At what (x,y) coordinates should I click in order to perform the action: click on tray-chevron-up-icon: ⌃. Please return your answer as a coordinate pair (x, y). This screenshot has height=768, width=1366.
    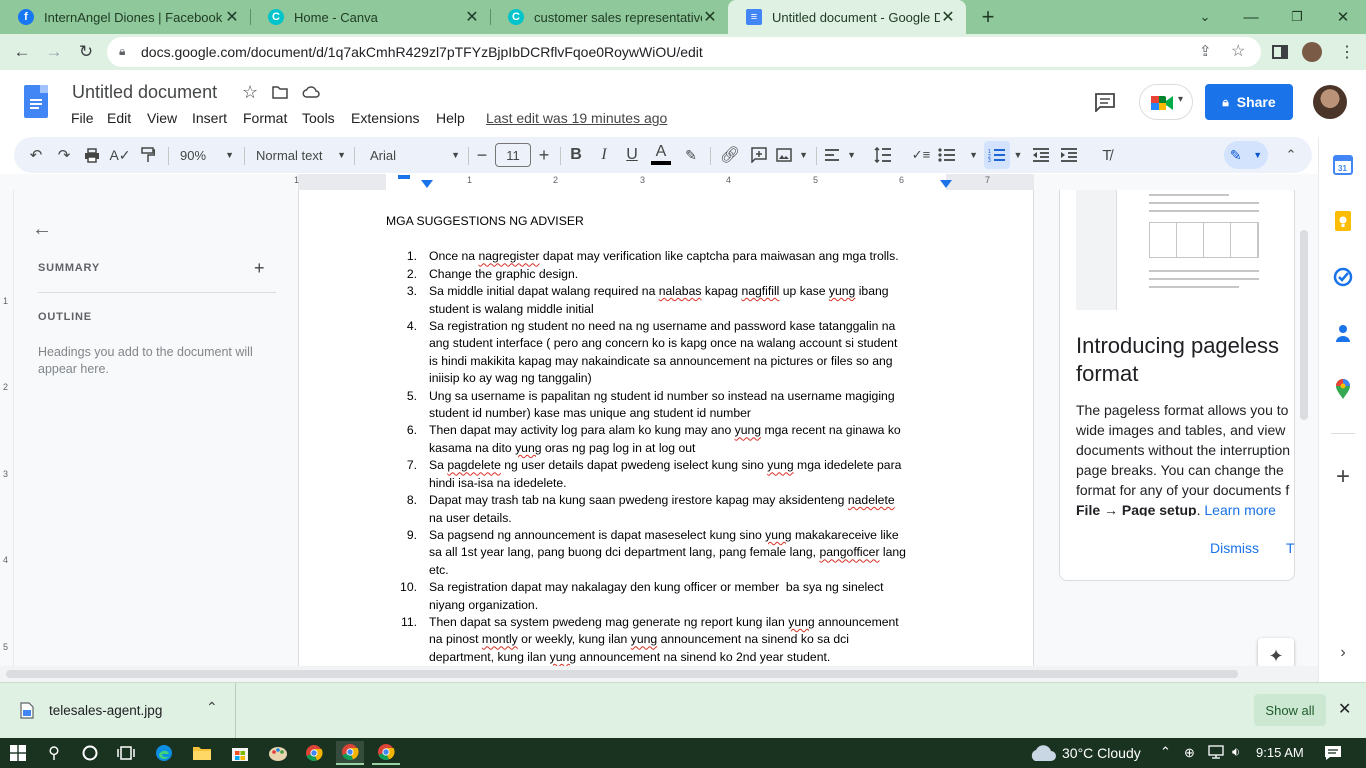
    Looking at the image, I should click on (1165, 752).